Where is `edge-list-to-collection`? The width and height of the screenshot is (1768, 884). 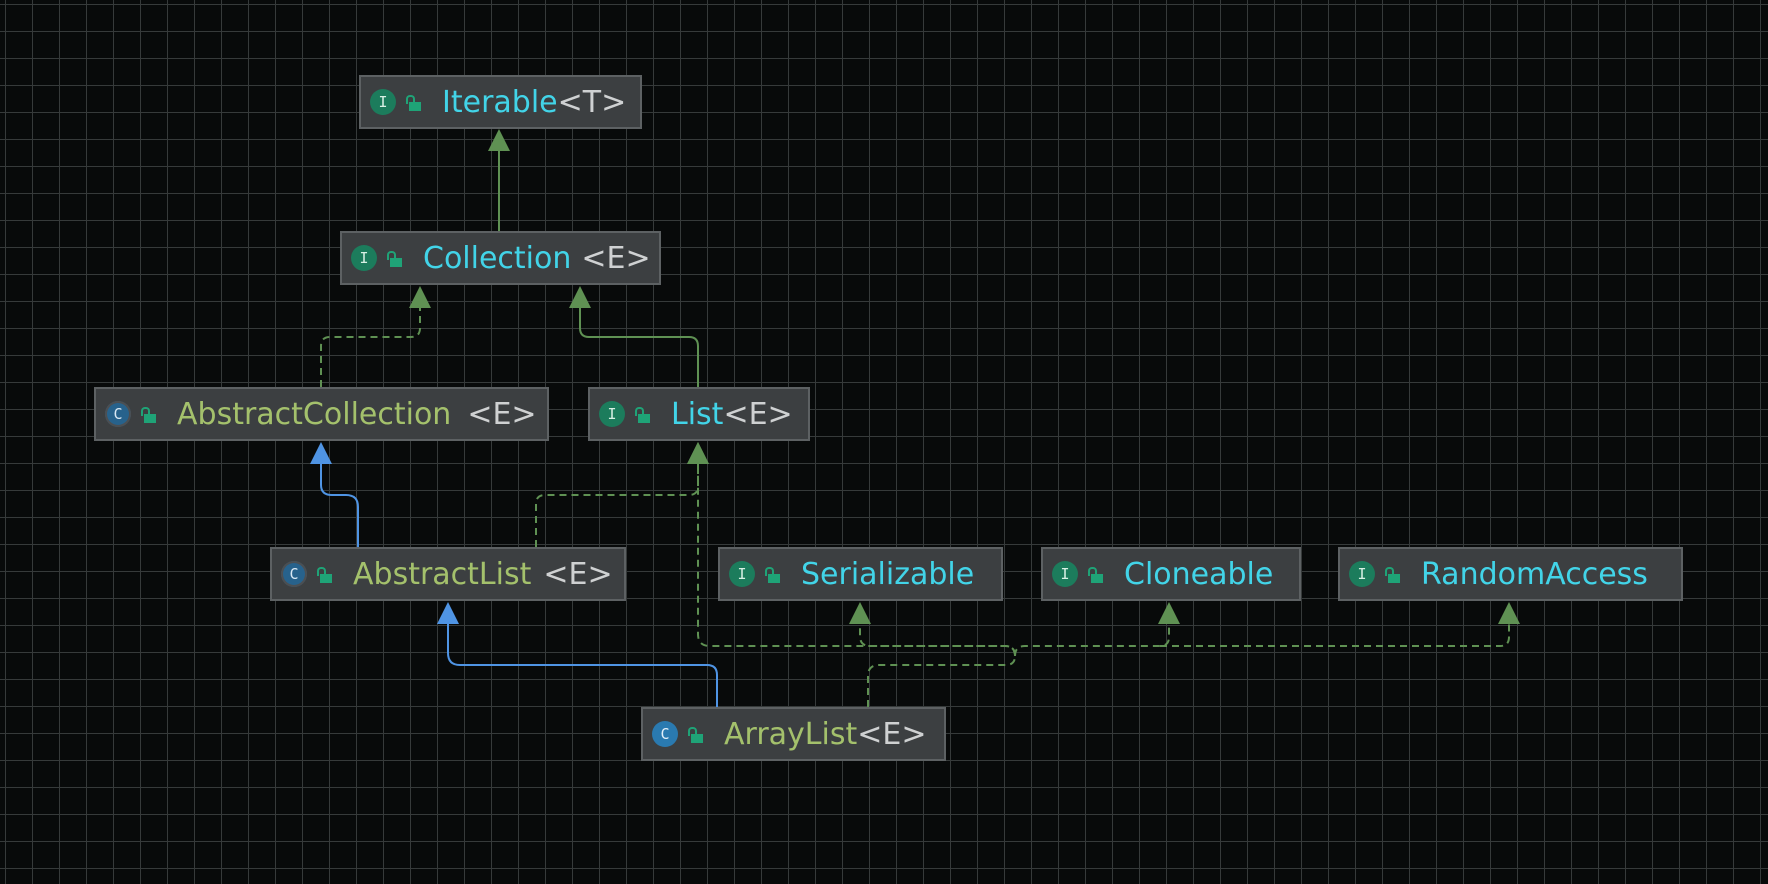 edge-list-to-collection is located at coordinates (634, 336).